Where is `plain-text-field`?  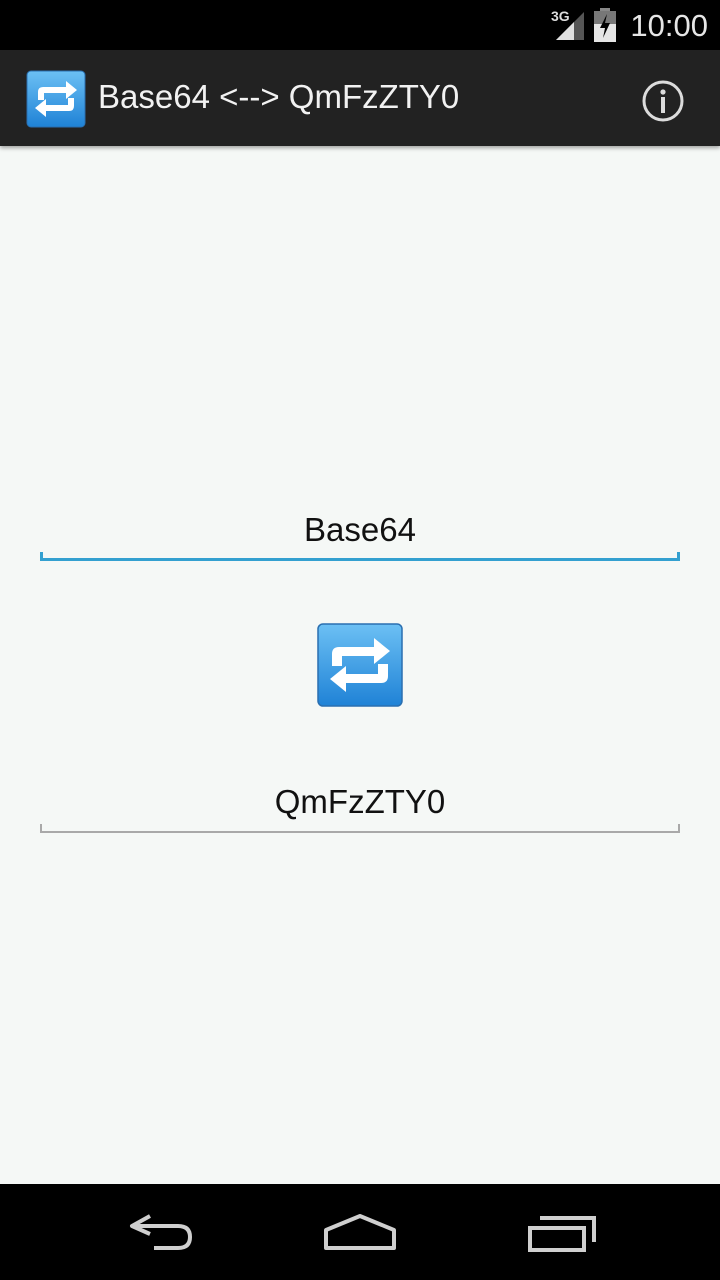
plain-text-field is located at coordinates (360, 536).